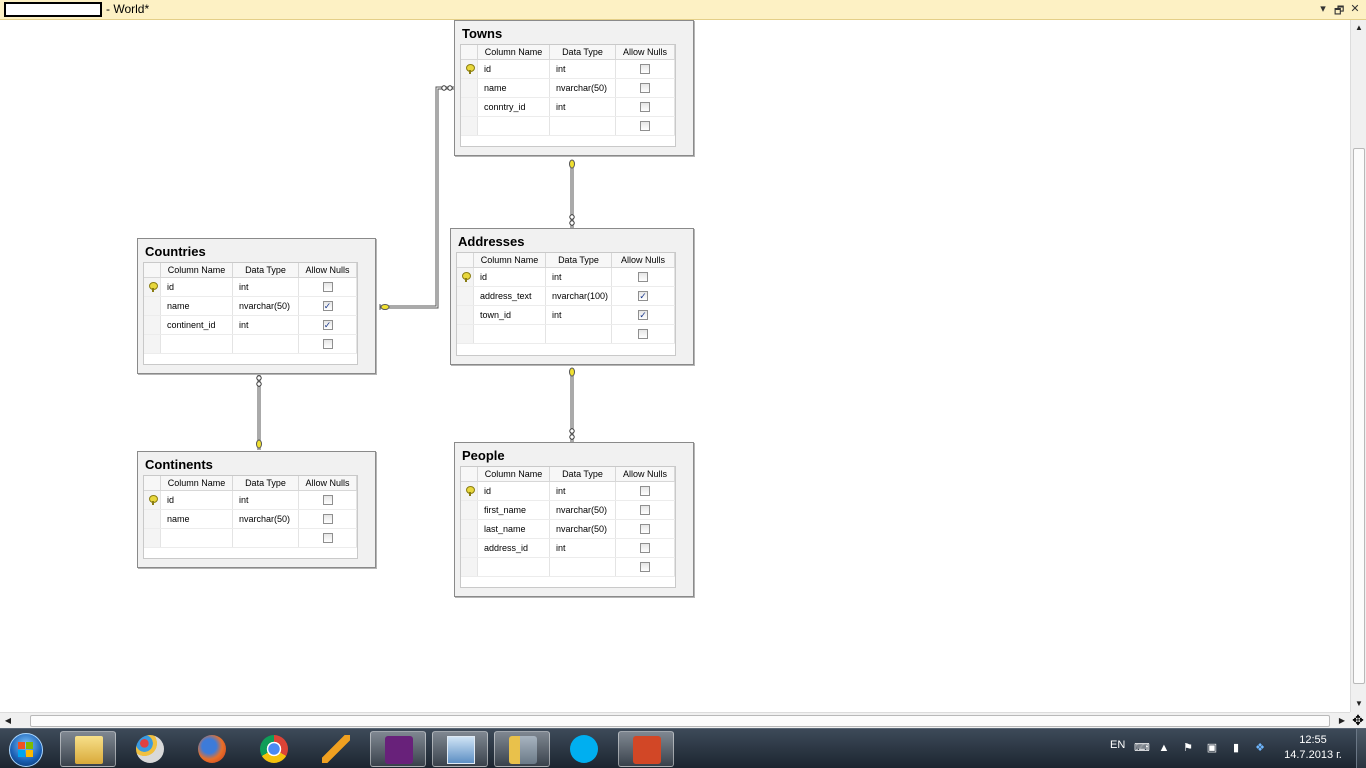 This screenshot has height=768, width=1366. I want to click on action-center-flag-icon: ⚑, so click(1188, 748).